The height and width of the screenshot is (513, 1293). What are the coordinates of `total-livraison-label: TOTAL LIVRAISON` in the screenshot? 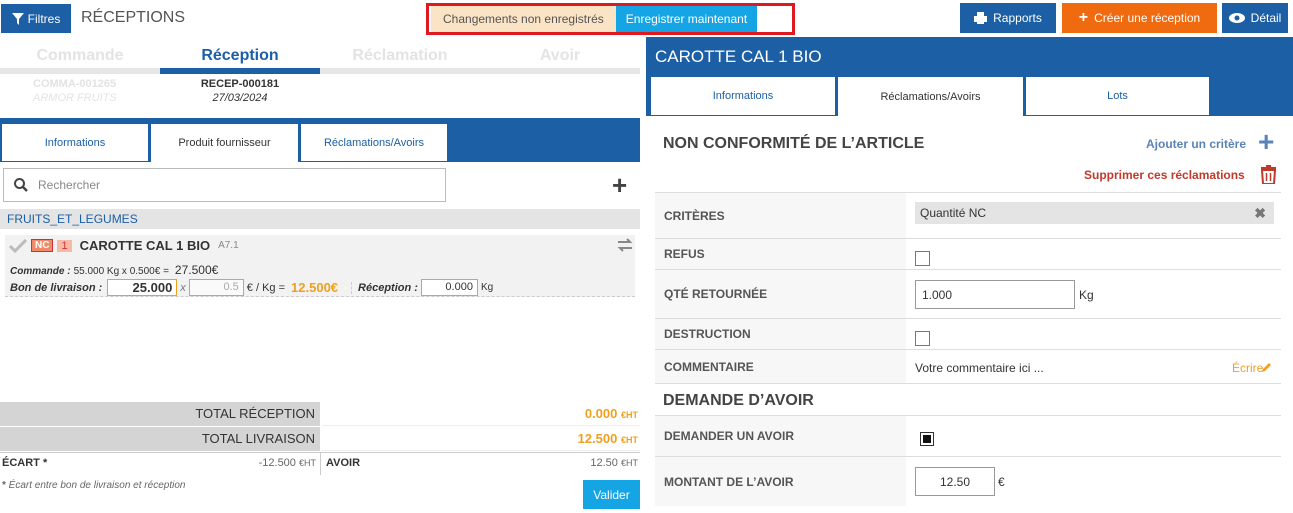 It's located at (160, 439).